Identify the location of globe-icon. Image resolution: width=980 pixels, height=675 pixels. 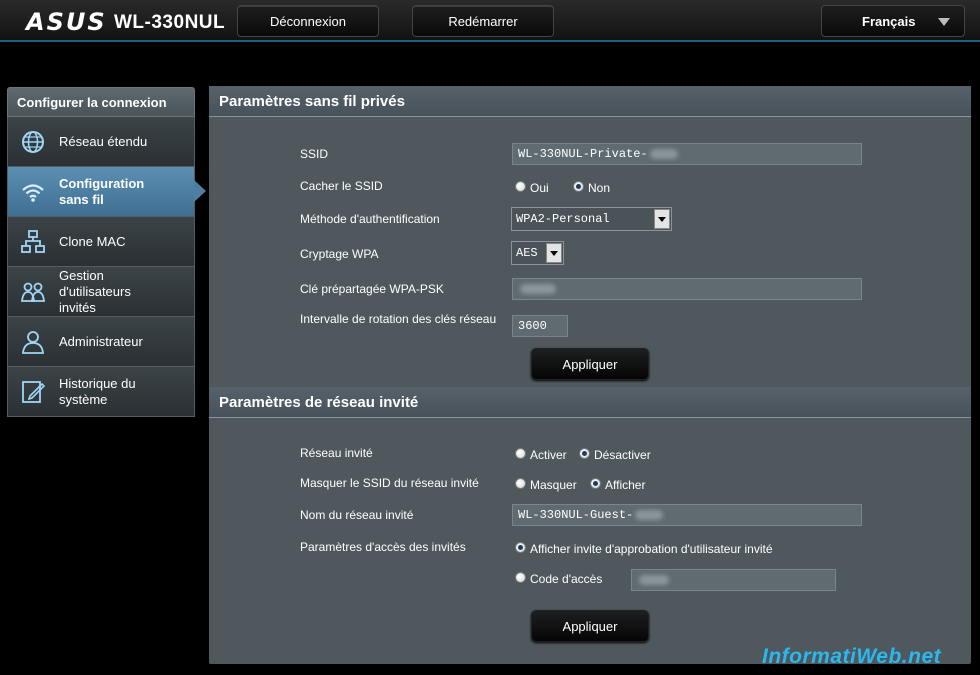
(33, 142).